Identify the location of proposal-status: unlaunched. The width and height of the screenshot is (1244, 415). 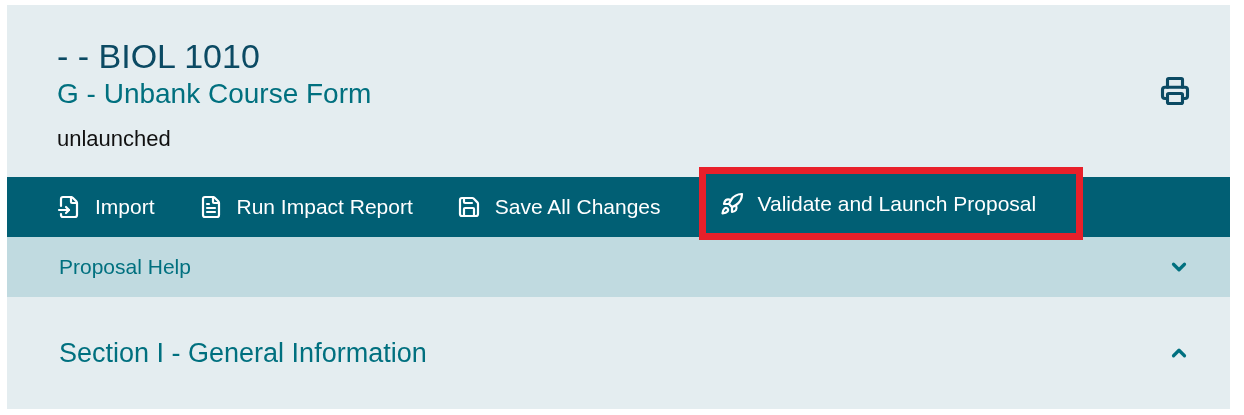
(114, 139).